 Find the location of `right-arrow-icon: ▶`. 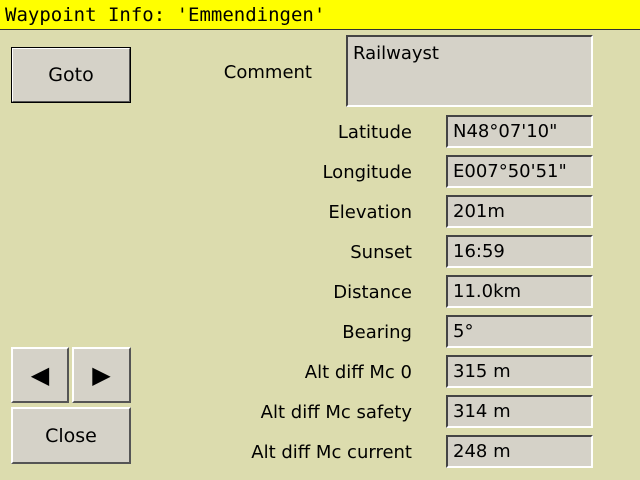

right-arrow-icon: ▶ is located at coordinates (101, 375).